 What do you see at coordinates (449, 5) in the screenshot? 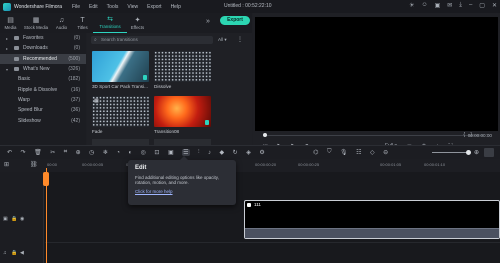
I see `mail-icon: ✉` at bounding box center [449, 5].